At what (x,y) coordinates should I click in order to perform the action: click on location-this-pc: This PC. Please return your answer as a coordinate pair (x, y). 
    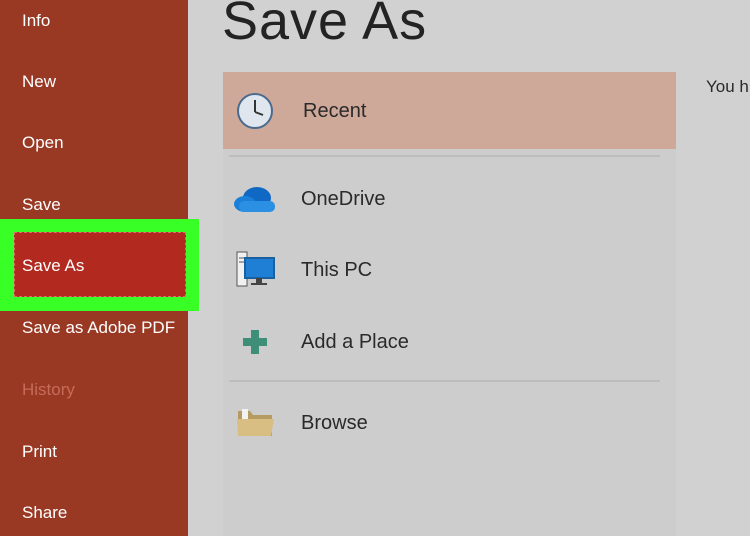
    Looking at the image, I should click on (336, 270).